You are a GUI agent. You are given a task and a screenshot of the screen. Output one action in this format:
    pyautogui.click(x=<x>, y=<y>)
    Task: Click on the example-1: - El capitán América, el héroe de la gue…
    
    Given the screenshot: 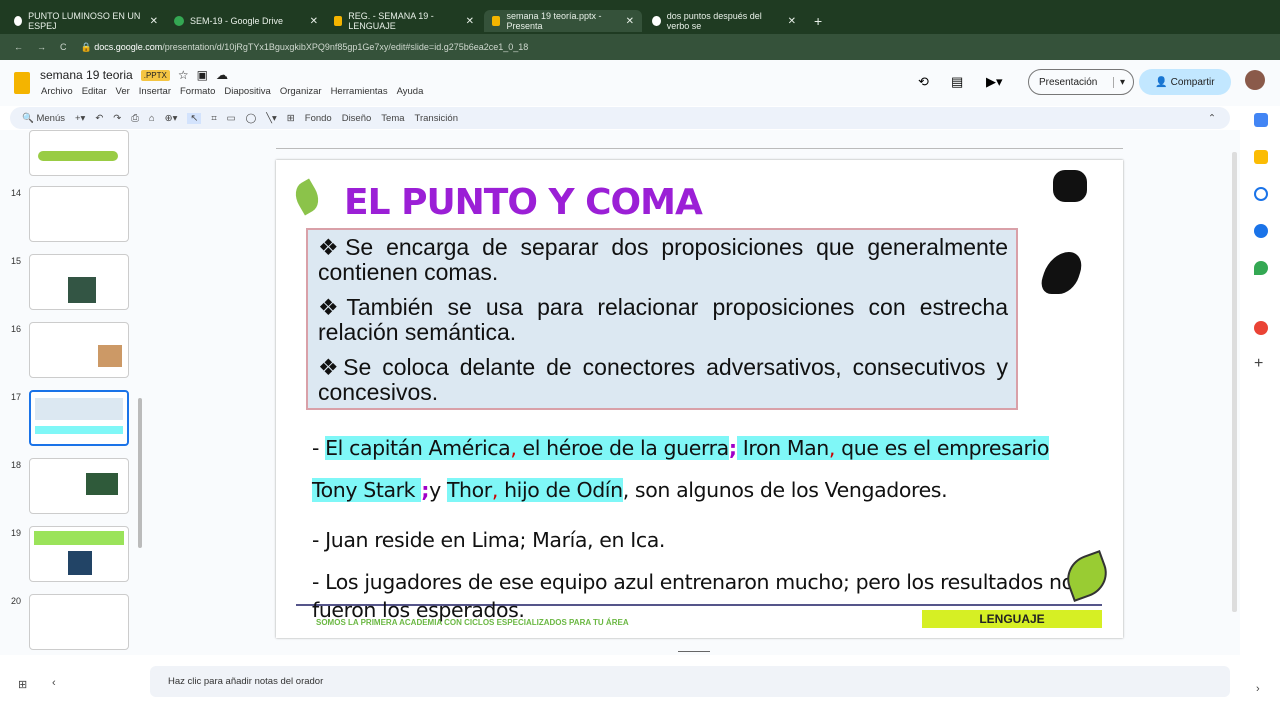 What is the action you would take?
    pyautogui.click(x=680, y=448)
    